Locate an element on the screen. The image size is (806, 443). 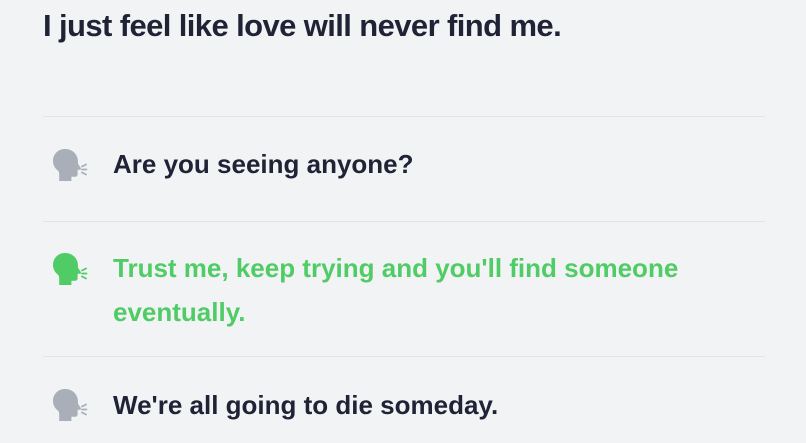
response-option-label: Are you seeing anyone? is located at coordinates (263, 164).